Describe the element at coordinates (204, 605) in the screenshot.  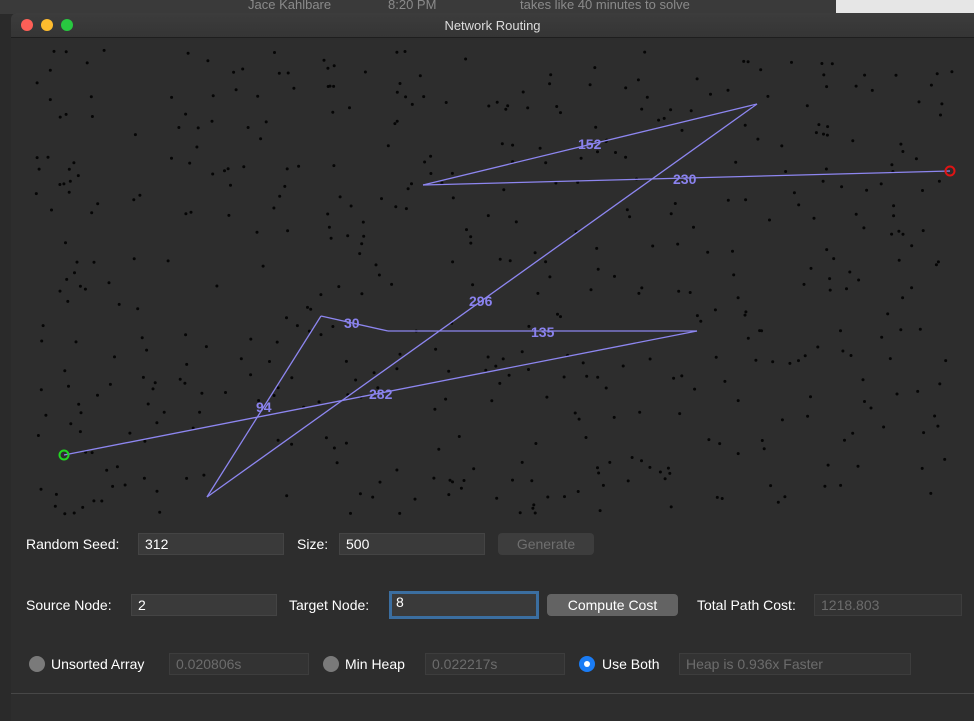
I see `source-node-input: 2` at that location.